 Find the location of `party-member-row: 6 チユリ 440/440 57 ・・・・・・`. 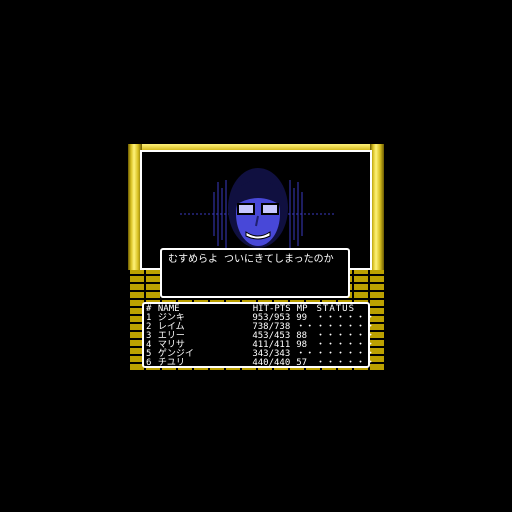

party-member-row: 6 チユリ 440/440 57 ・・・・・・ is located at coordinates (261, 363).